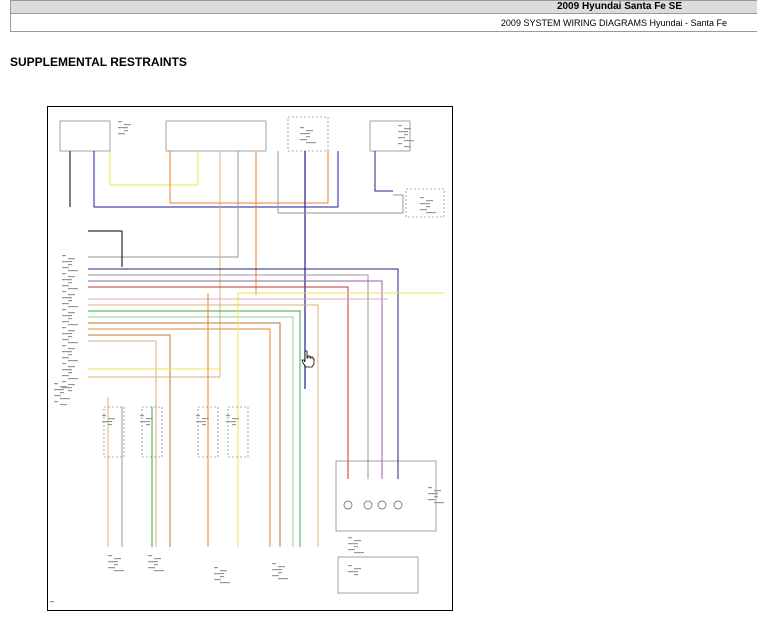 This screenshot has width=757, height=635. I want to click on wire-navy-harness, so click(243, 373).